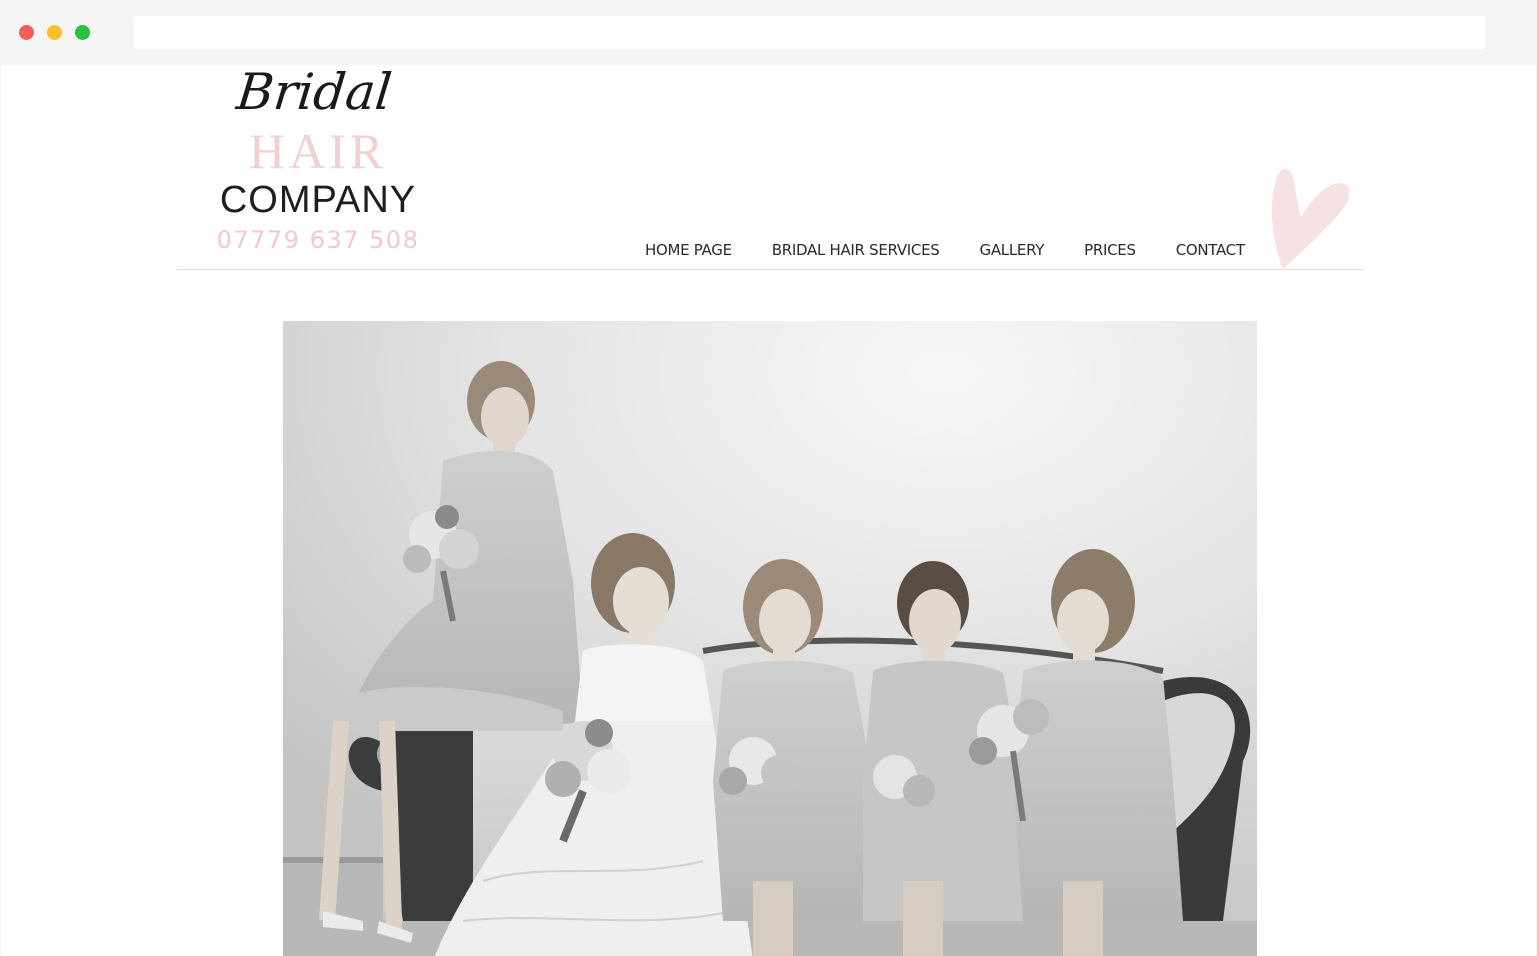  Describe the element at coordinates (688, 250) in the screenshot. I see `nav-item-home: HOME PAGE` at that location.